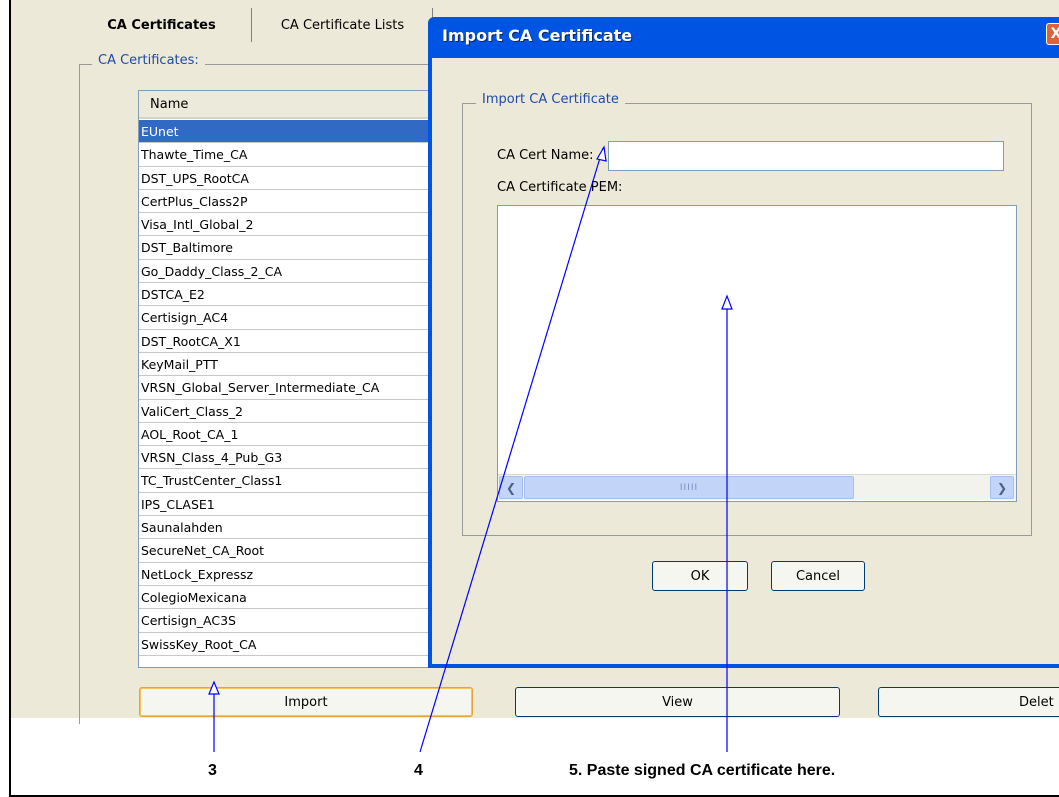  I want to click on scroll-right-icon: ❯, so click(1002, 487).